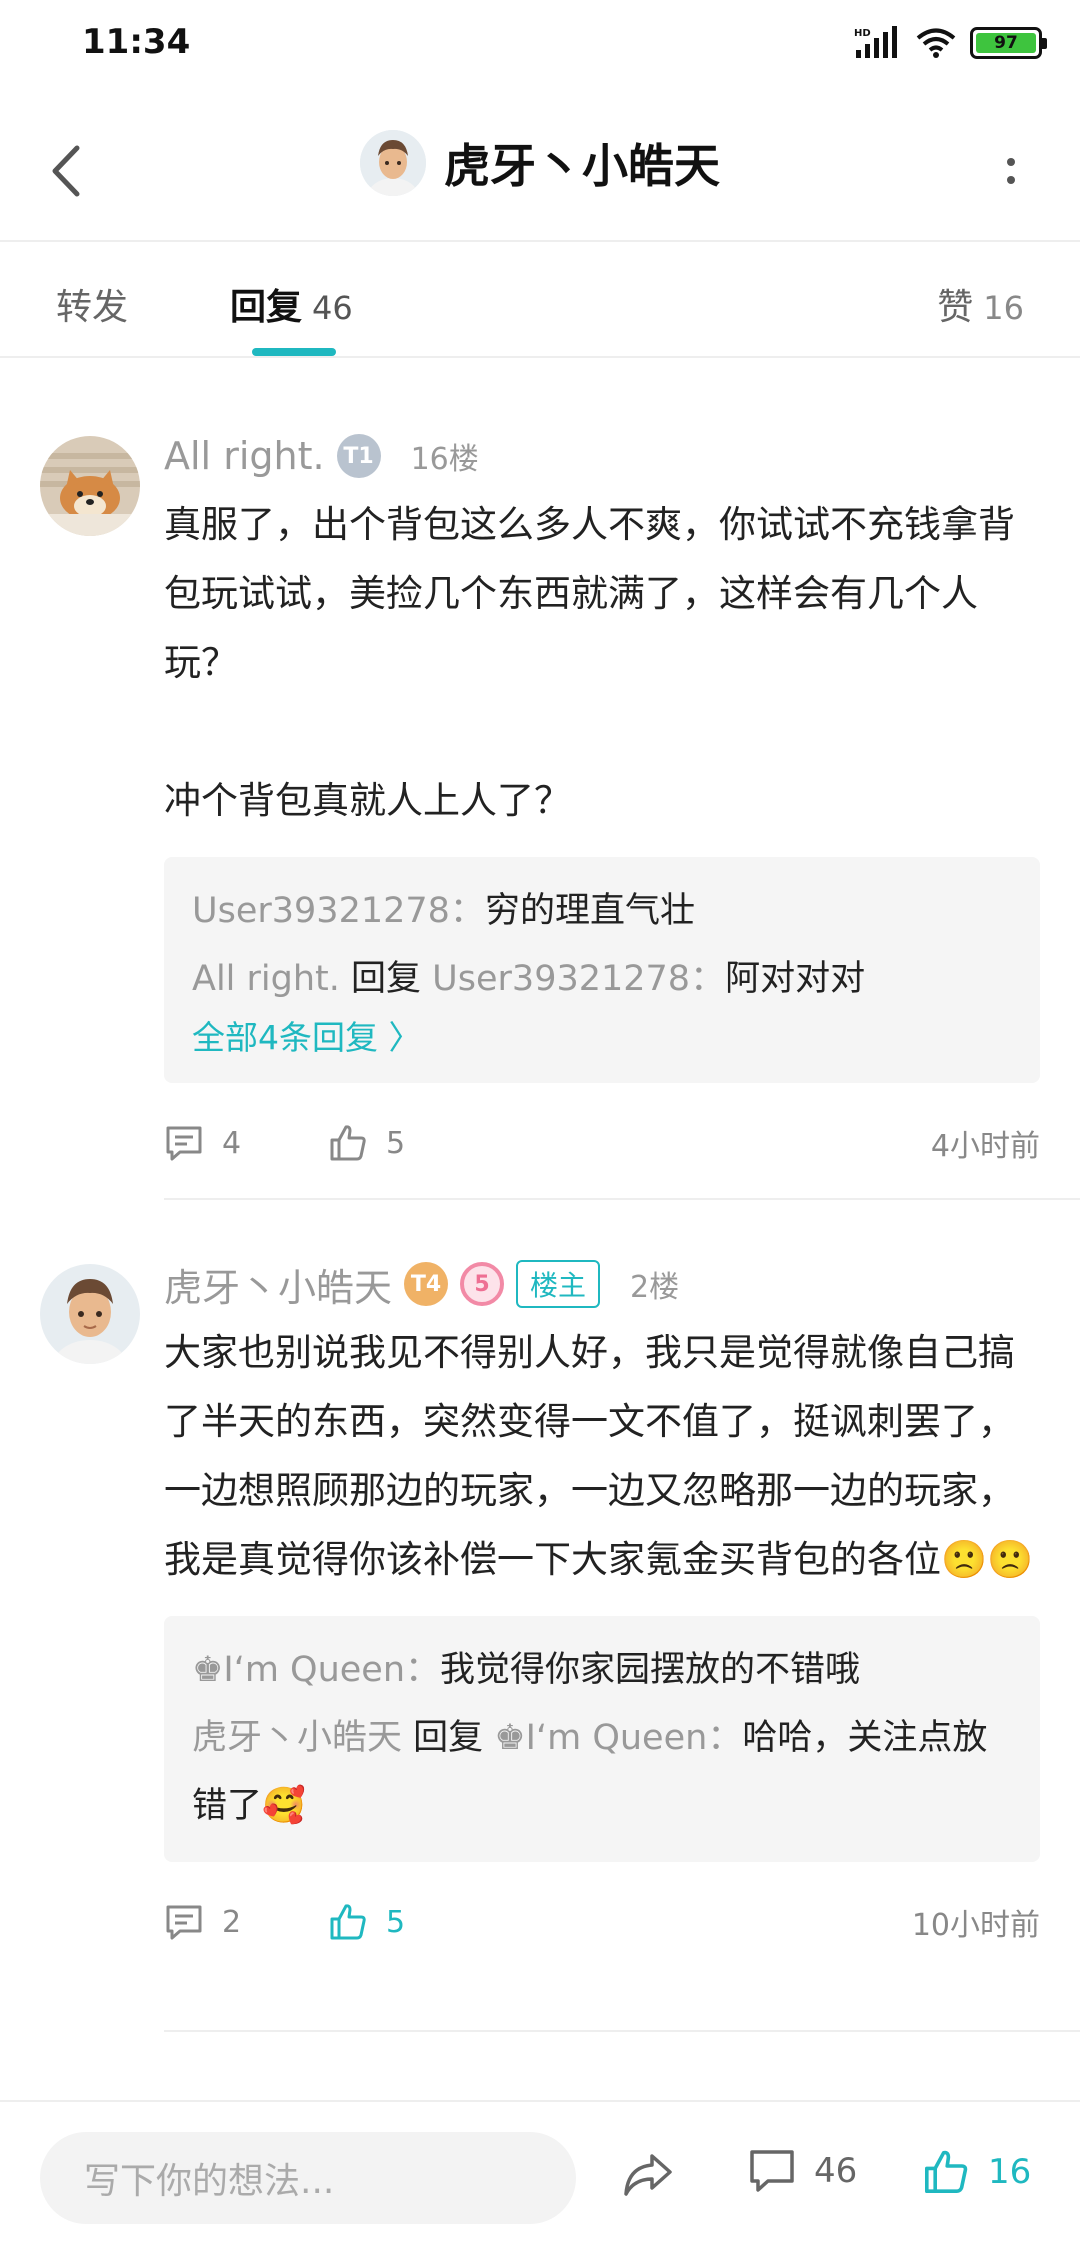 The image size is (1080, 2248). Describe the element at coordinates (795, 979) in the screenshot. I see `reply-text: 阿对对对` at that location.